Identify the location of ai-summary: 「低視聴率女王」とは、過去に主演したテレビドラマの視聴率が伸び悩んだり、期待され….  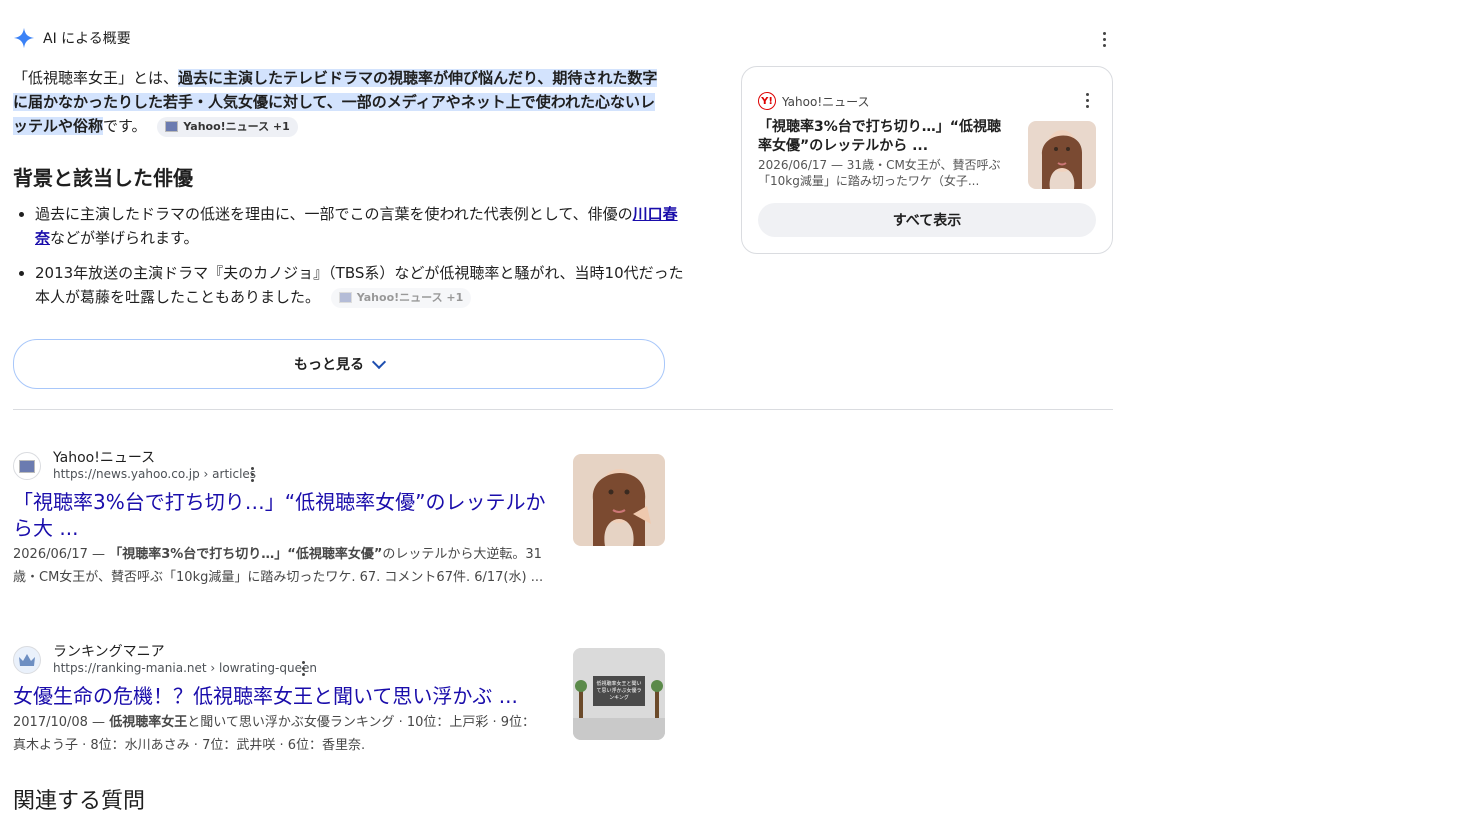
(335, 103).